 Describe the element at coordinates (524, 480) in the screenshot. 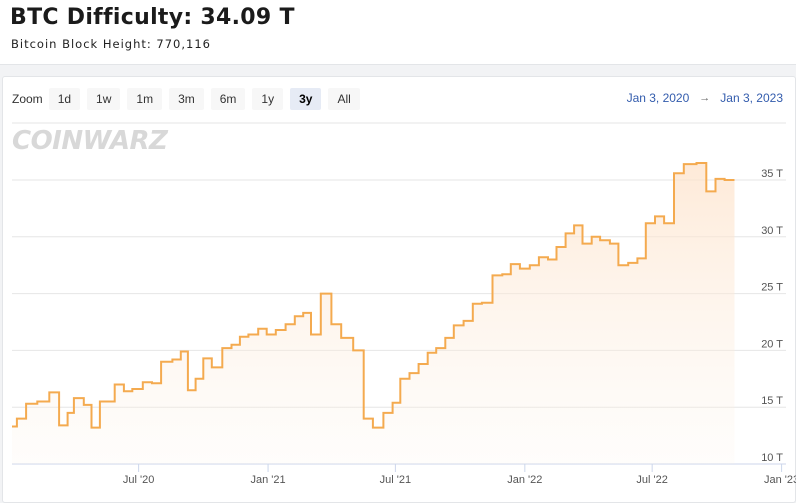

I see `x-tick-label: Jan '22` at that location.